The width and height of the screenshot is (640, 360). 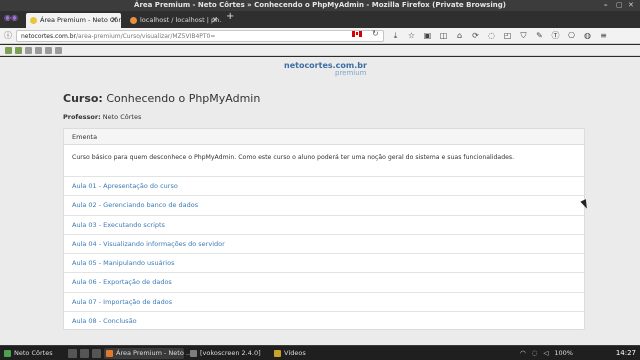 I want to click on start-label: Neto Côrtes, so click(x=33, y=353).